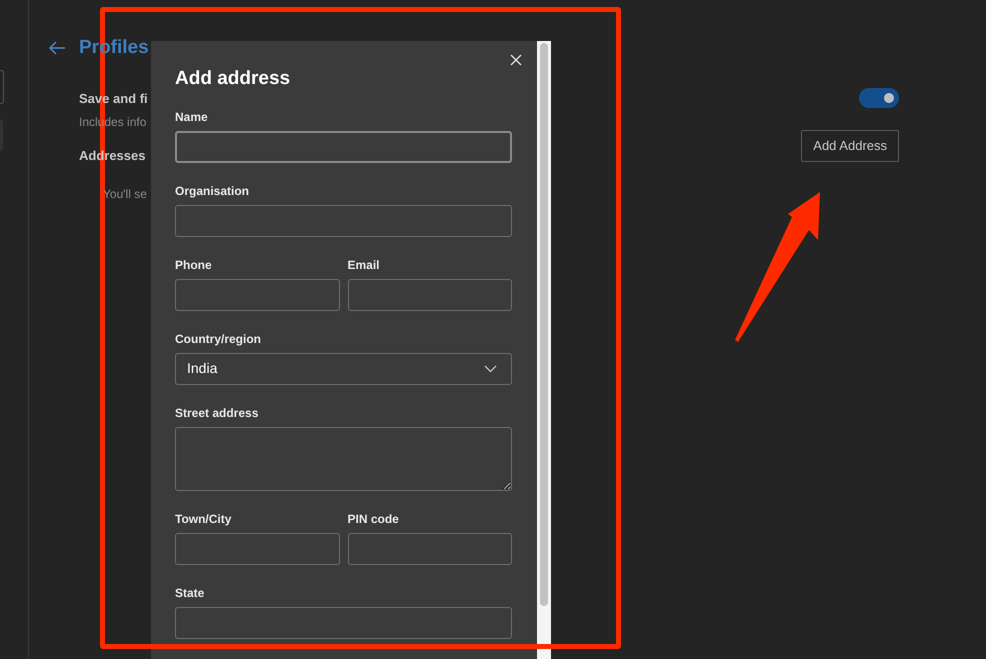  I want to click on chevron-down-icon, so click(490, 368).